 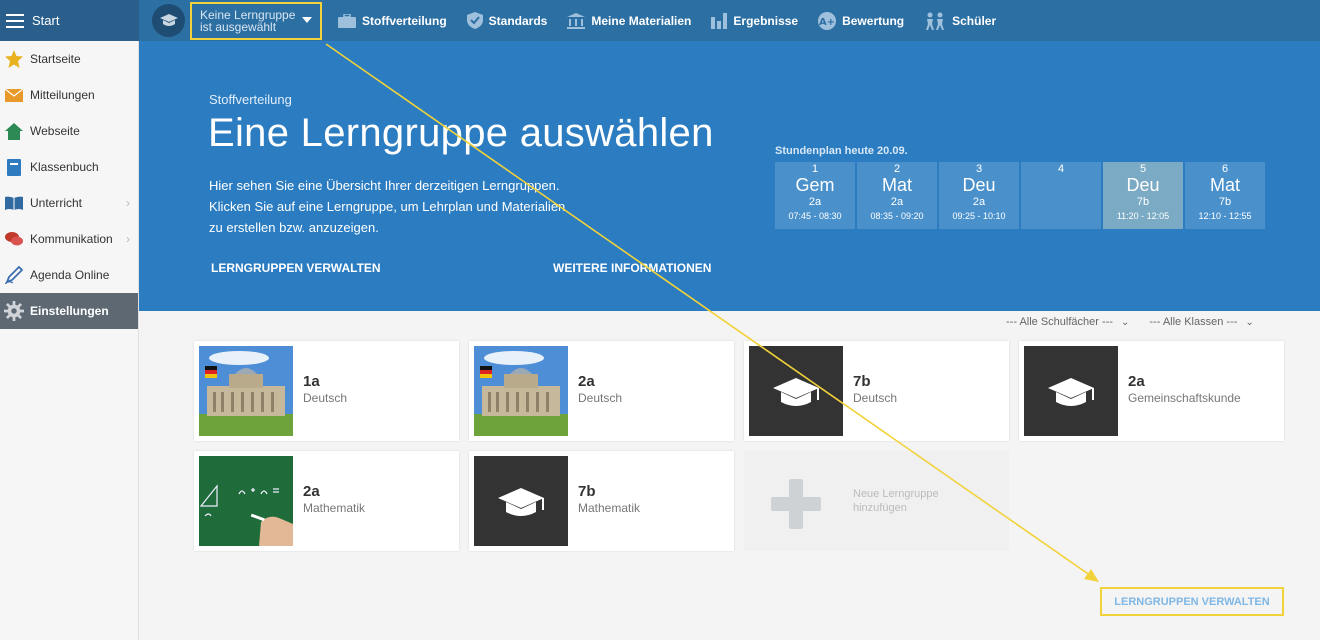 I want to click on card-subject: Mathematik, so click(x=334, y=508).